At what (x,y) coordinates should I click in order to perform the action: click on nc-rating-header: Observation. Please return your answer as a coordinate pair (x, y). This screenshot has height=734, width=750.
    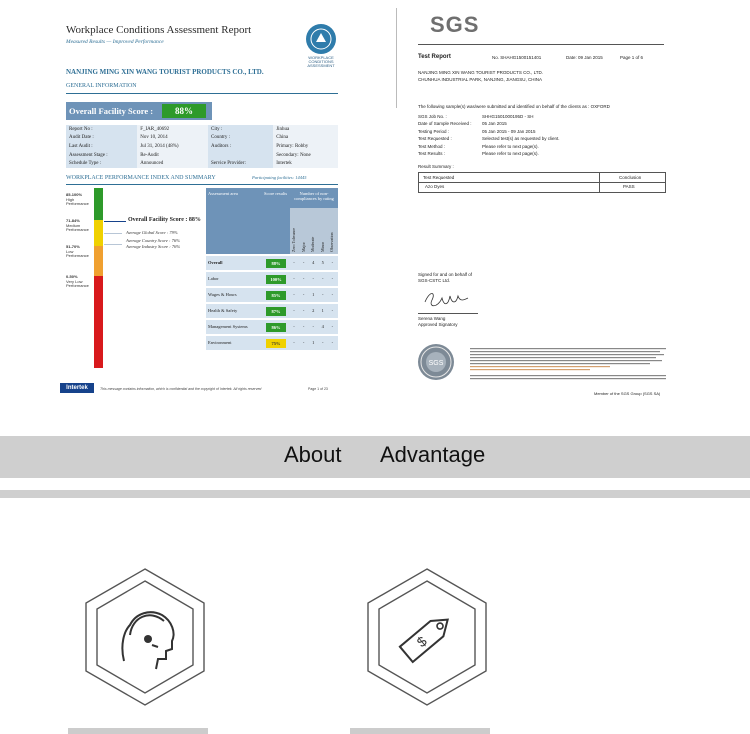
    Looking at the image, I should click on (332, 242).